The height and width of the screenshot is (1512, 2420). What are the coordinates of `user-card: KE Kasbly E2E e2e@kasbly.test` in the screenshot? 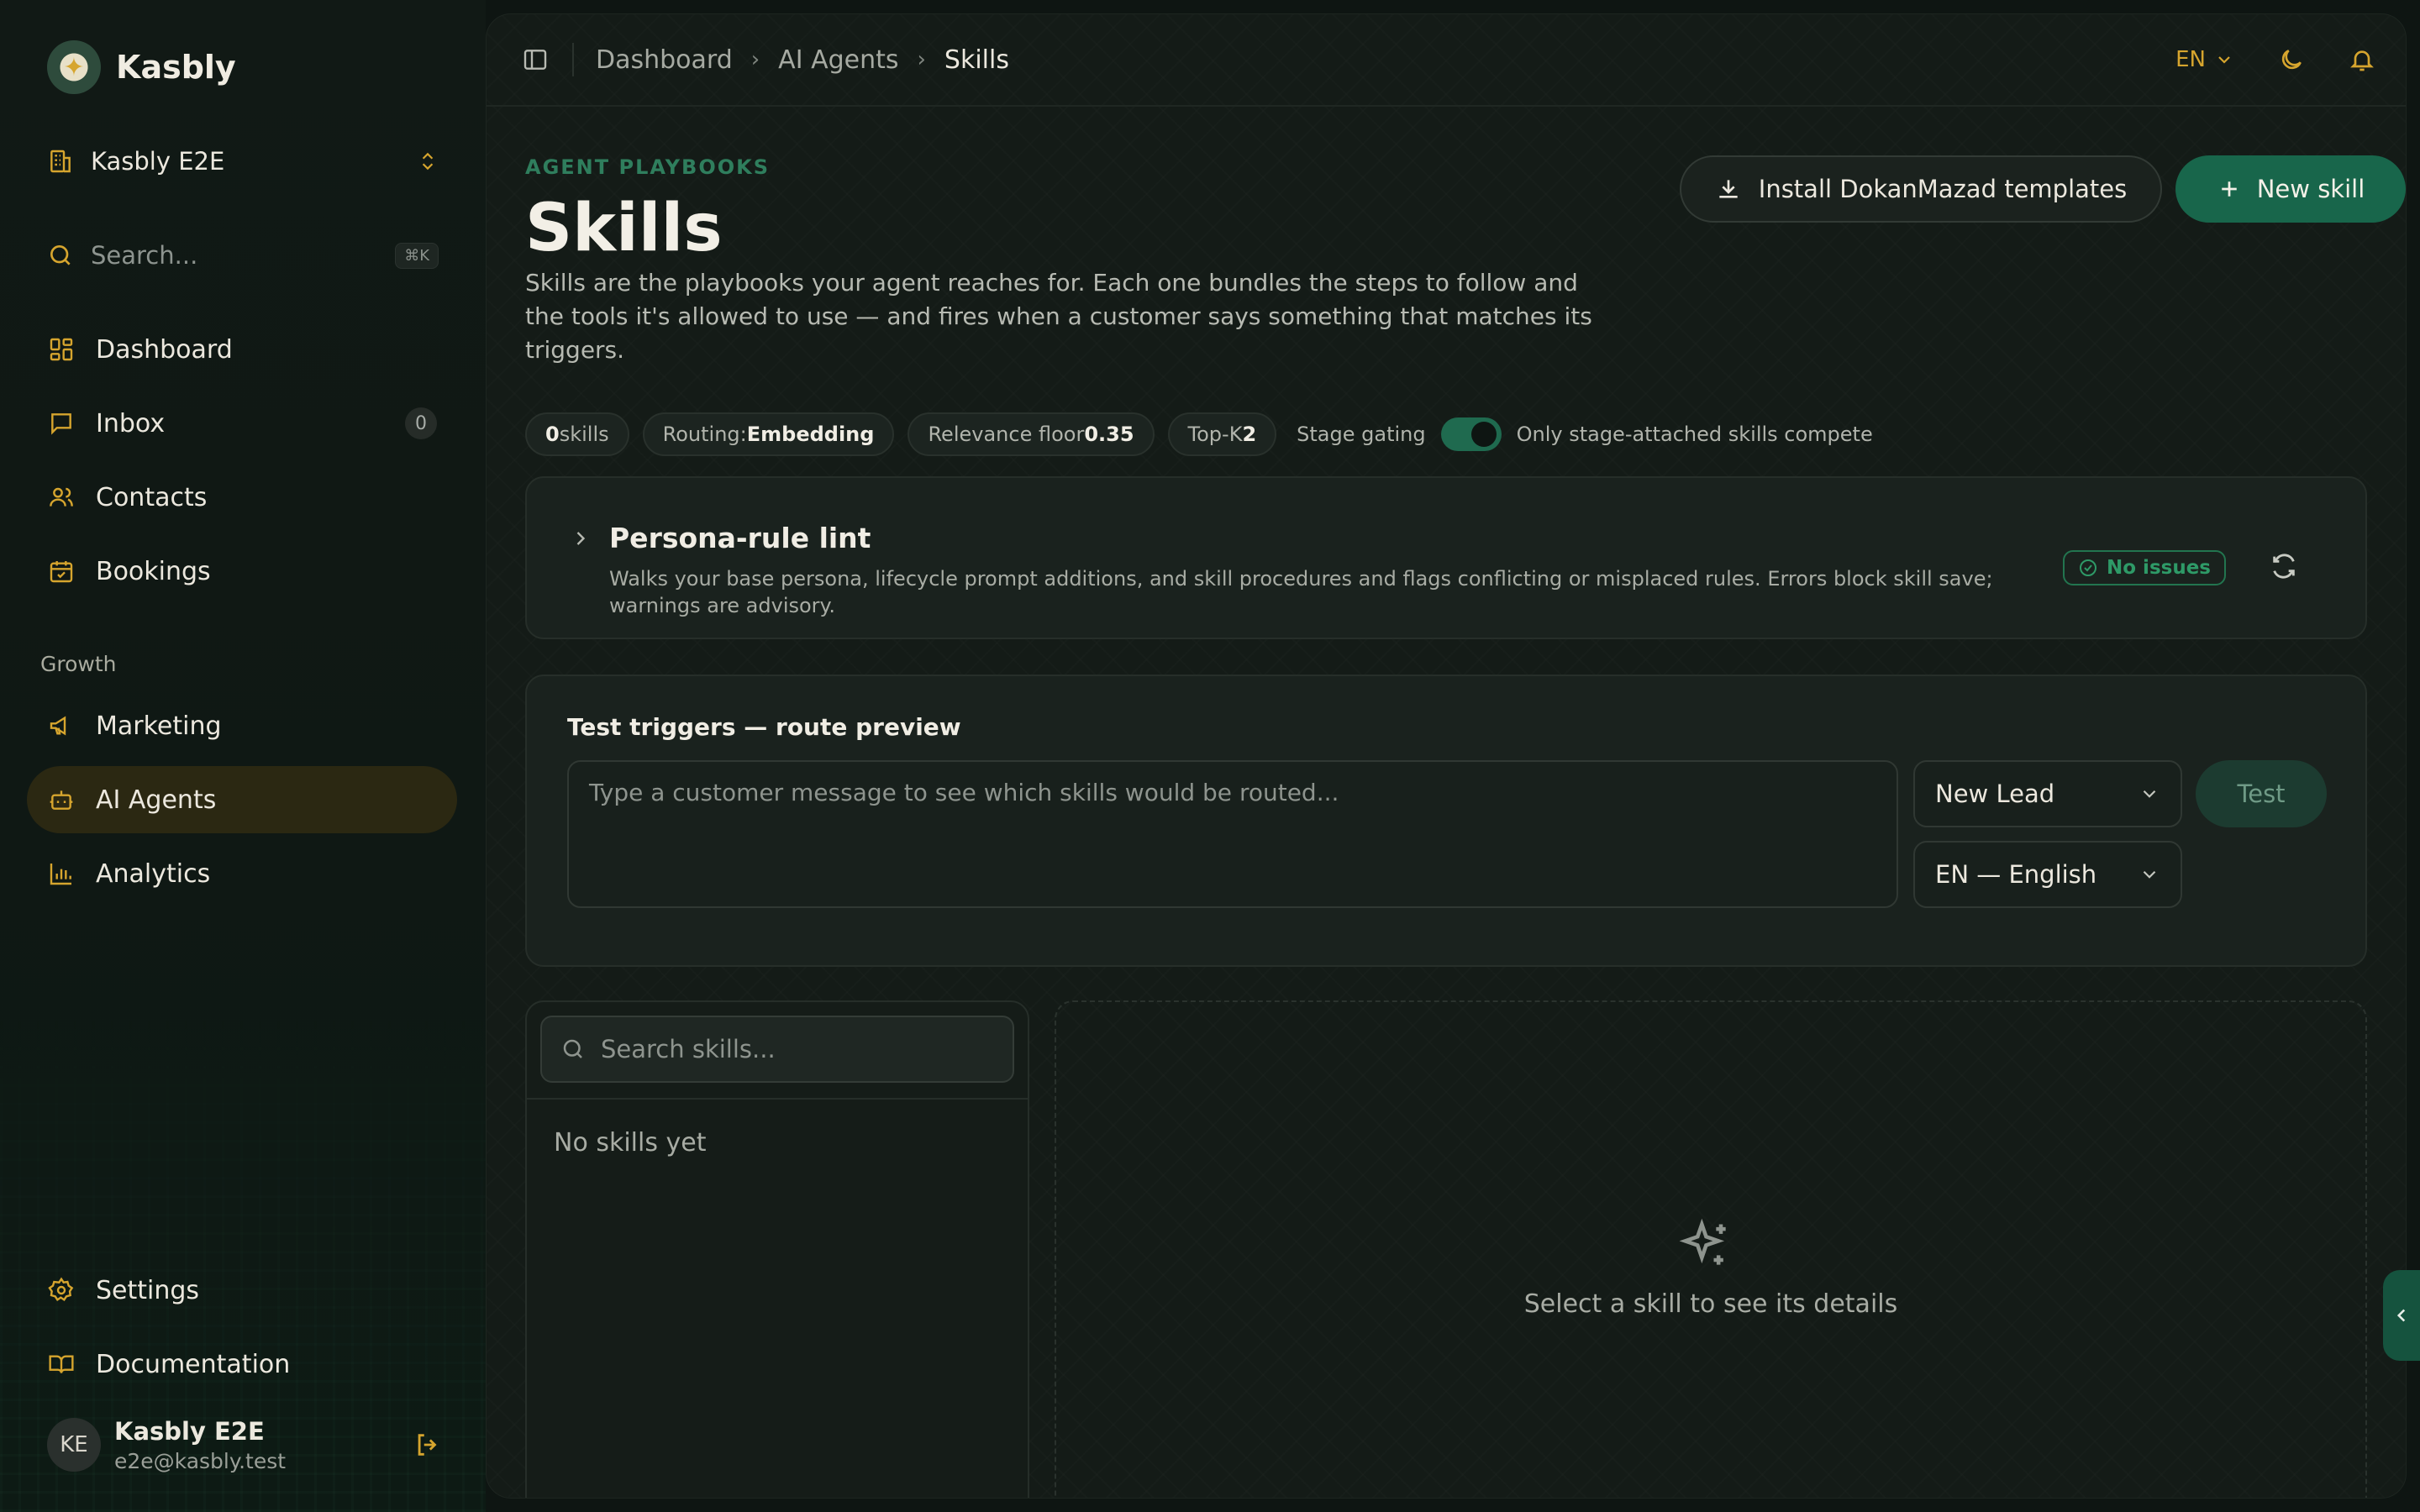 It's located at (244, 1445).